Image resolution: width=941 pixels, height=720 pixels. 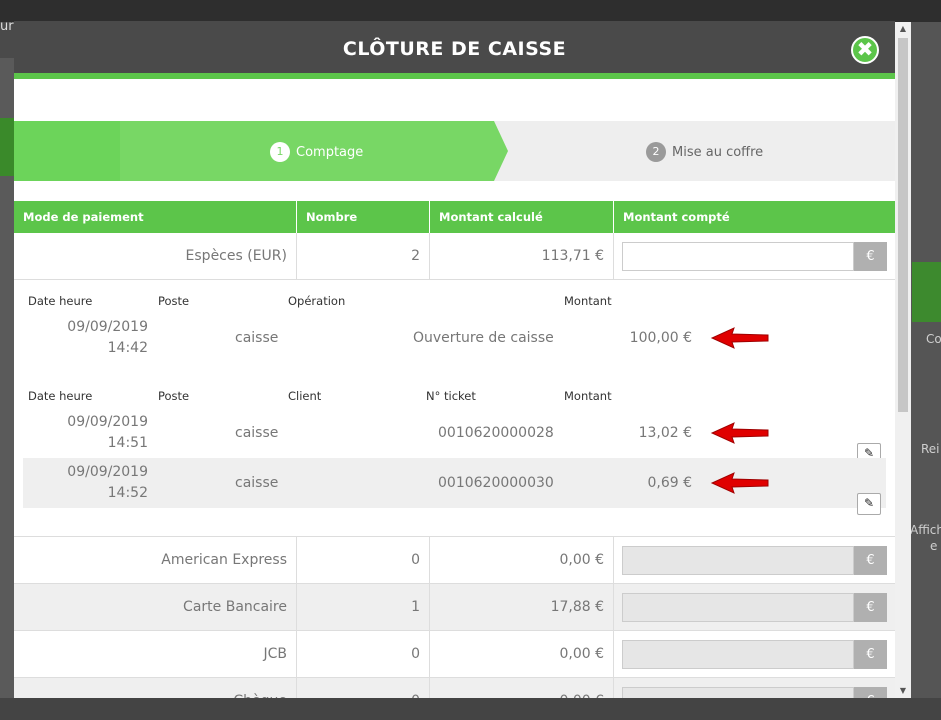 I want to click on header-nombre: Nombre, so click(x=363, y=217).